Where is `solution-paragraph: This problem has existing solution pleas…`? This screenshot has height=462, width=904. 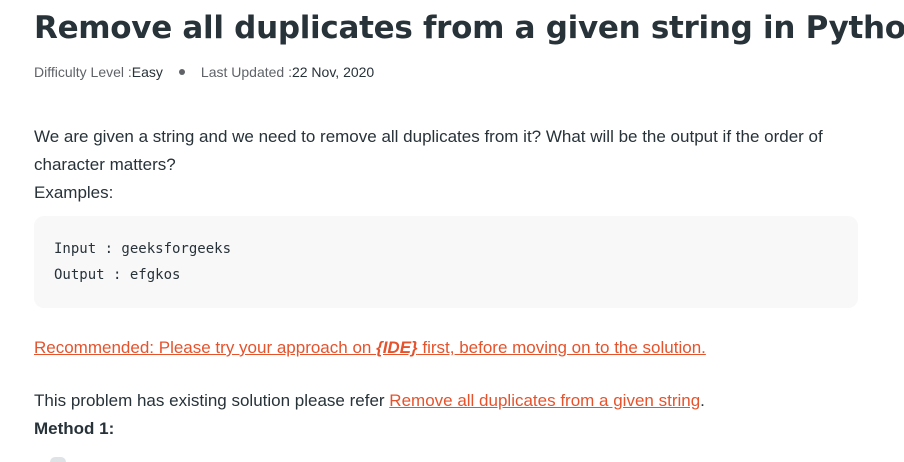
solution-paragraph: This problem has existing solution pleas… is located at coordinates (449, 401).